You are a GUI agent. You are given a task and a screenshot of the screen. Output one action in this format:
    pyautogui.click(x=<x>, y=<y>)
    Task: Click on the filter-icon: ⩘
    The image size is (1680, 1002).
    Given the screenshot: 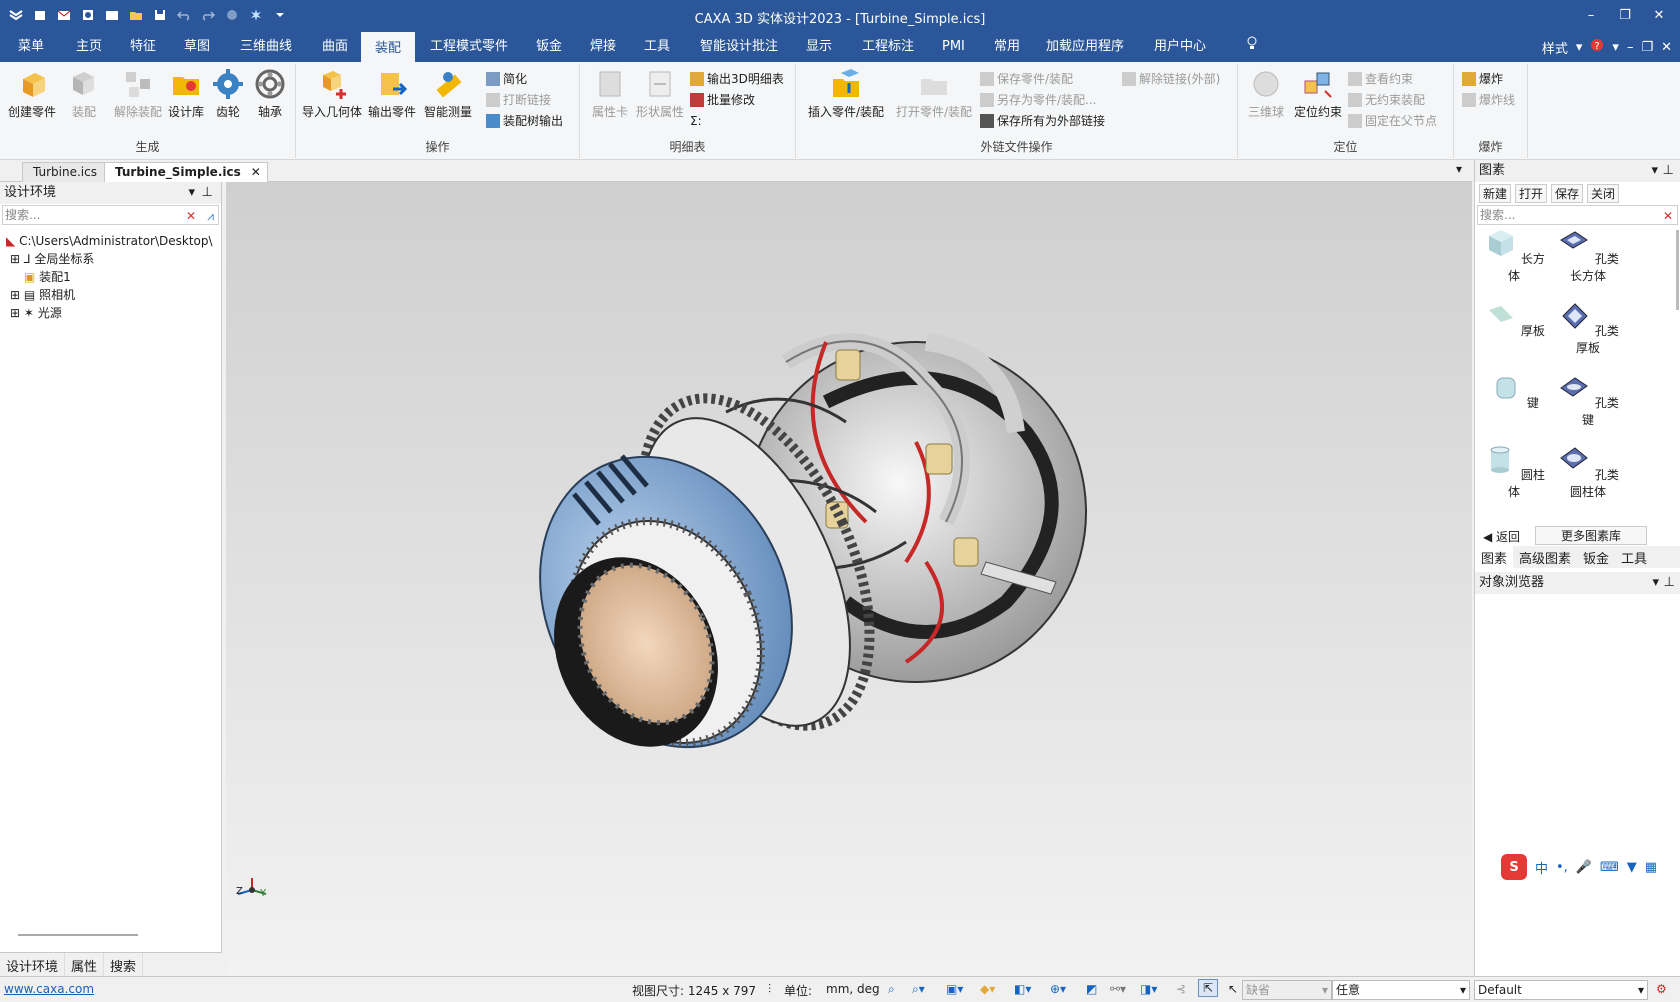 What is the action you would take?
    pyautogui.click(x=210, y=216)
    